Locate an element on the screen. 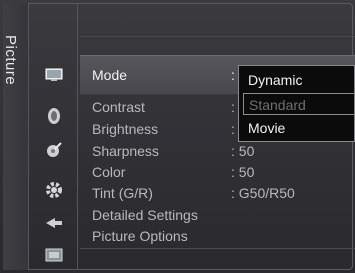 This screenshot has width=355, height=273. menu-item-label: Contrast is located at coordinates (118, 107).